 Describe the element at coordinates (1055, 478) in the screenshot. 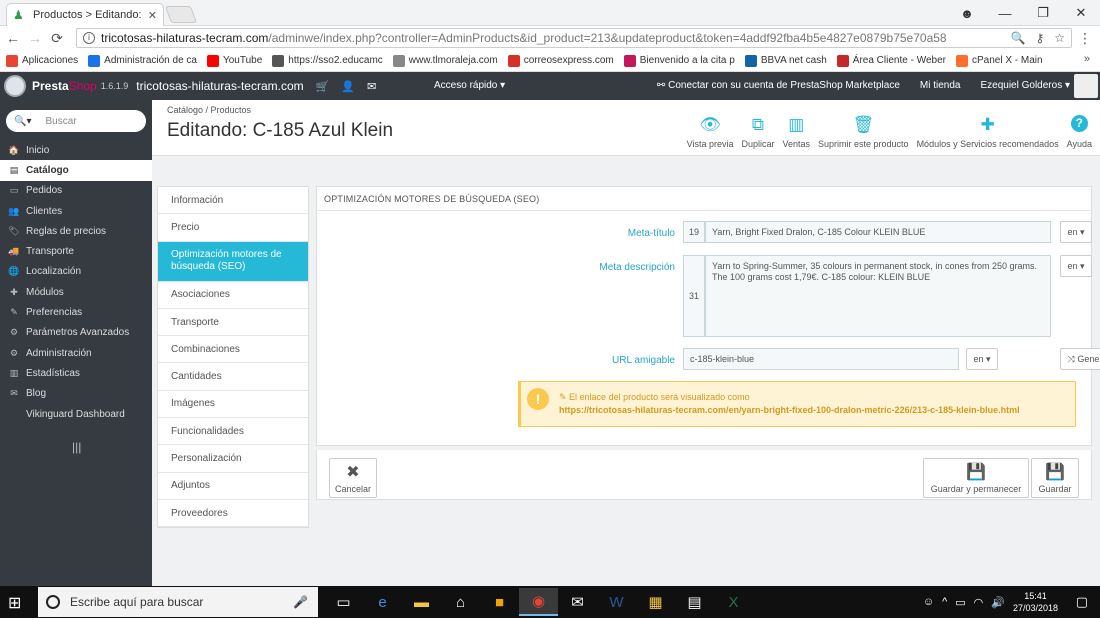

I see `save-button: 💾 Guardar` at that location.